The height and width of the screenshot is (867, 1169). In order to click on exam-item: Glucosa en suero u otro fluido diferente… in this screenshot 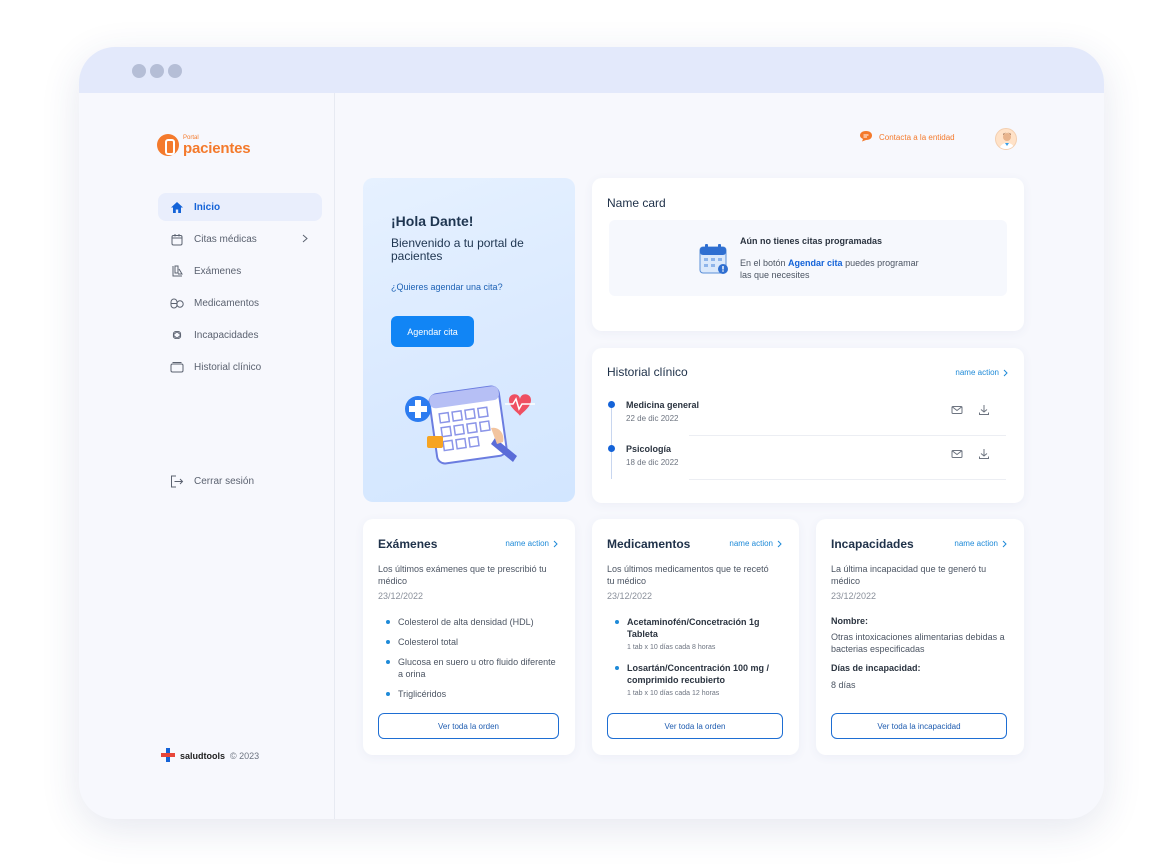, I will do `click(468, 668)`.